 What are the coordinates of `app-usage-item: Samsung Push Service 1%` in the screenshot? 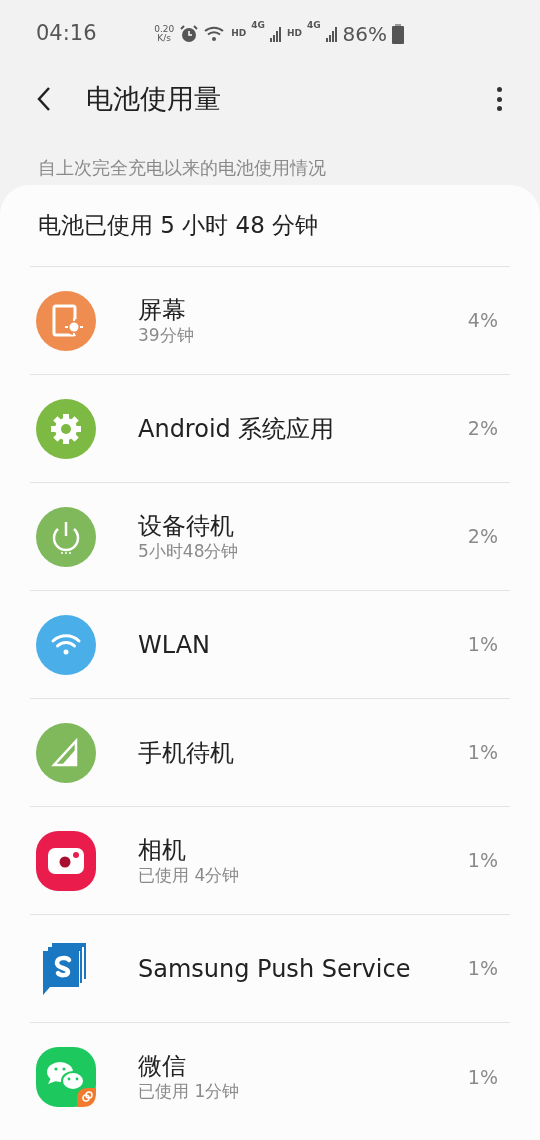 It's located at (270, 969).